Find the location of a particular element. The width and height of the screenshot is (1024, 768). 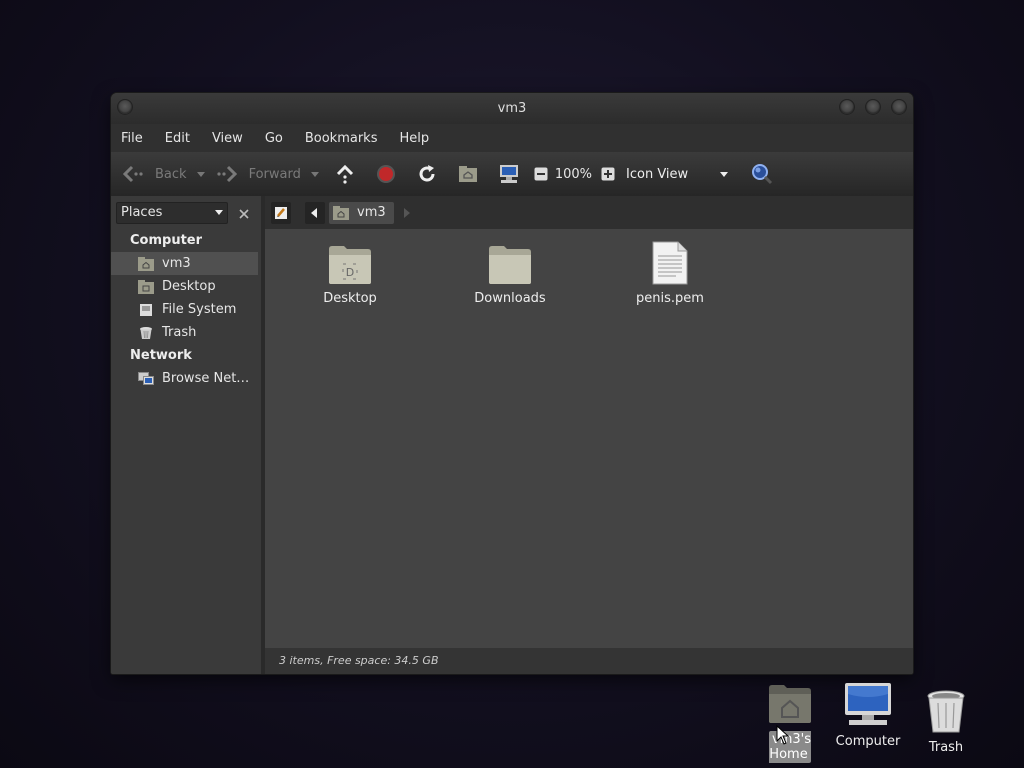

sidebar-header: Places is located at coordinates (186, 212).